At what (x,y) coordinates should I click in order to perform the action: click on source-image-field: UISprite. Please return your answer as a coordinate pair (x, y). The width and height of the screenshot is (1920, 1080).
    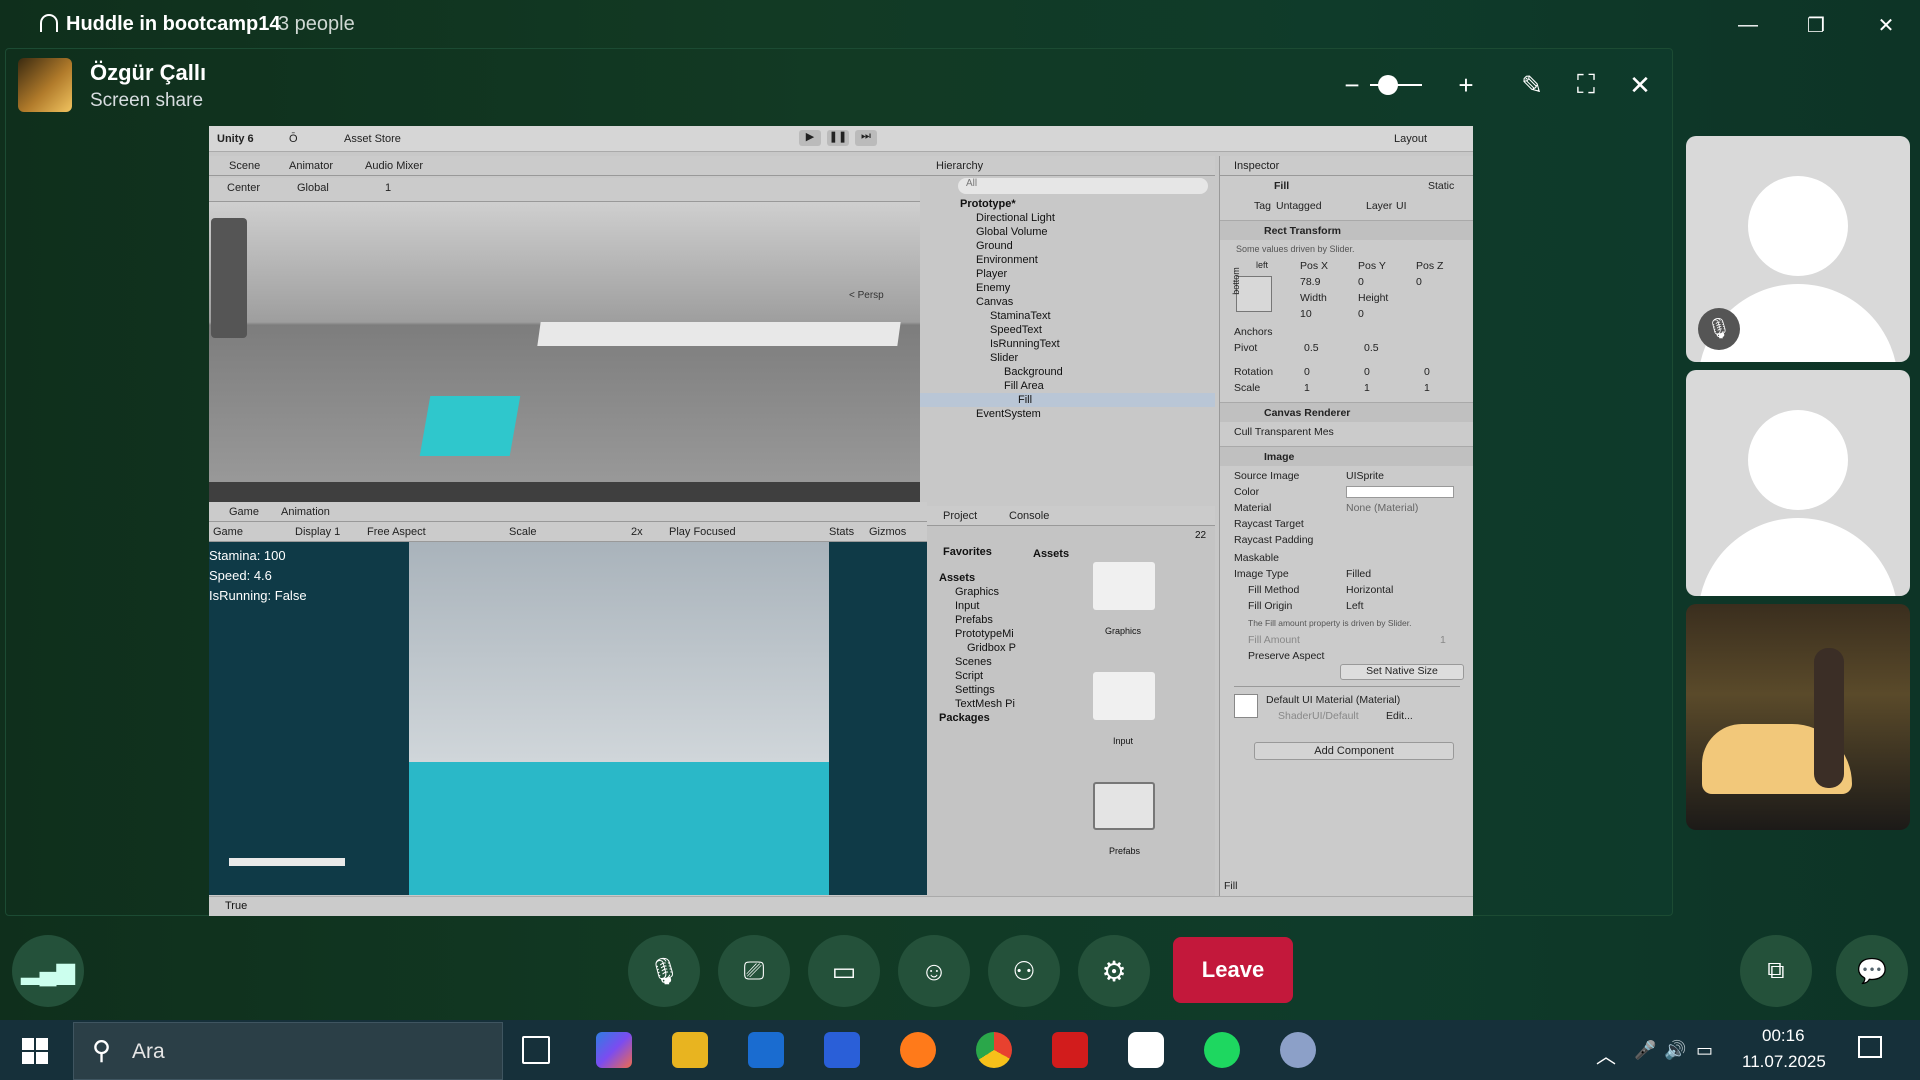
    Looking at the image, I should click on (1365, 476).